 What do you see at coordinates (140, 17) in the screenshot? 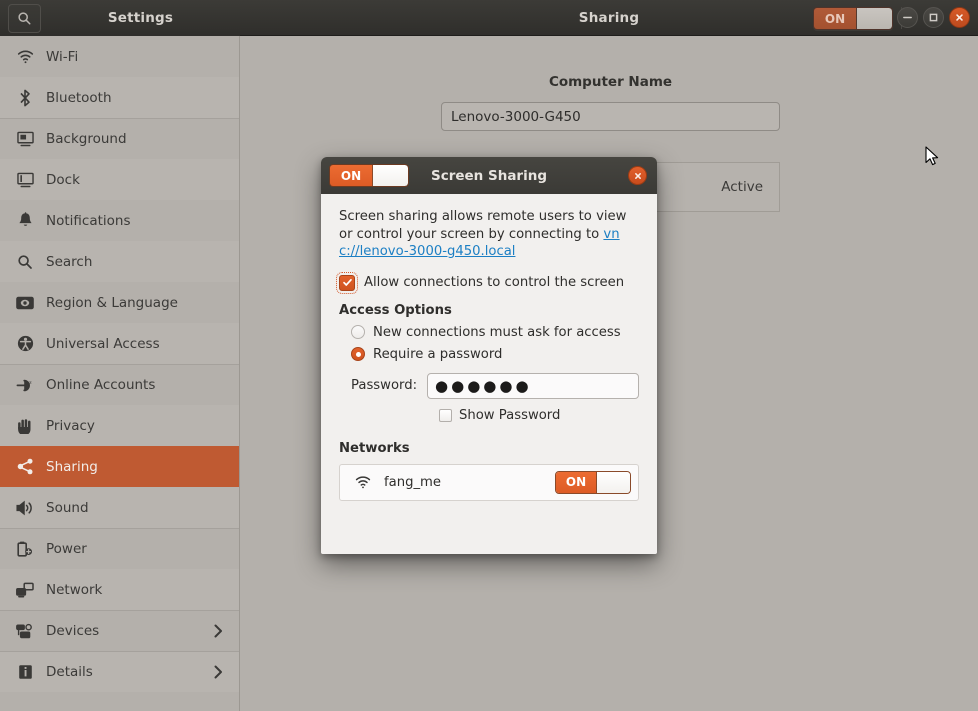
I see `settings-panel-title: Settings` at bounding box center [140, 17].